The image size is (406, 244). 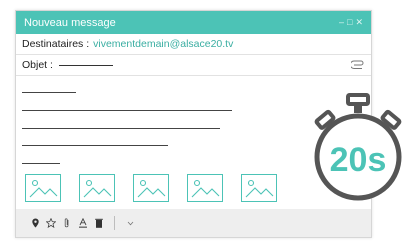 I want to click on maximize-button: □, so click(x=349, y=22).